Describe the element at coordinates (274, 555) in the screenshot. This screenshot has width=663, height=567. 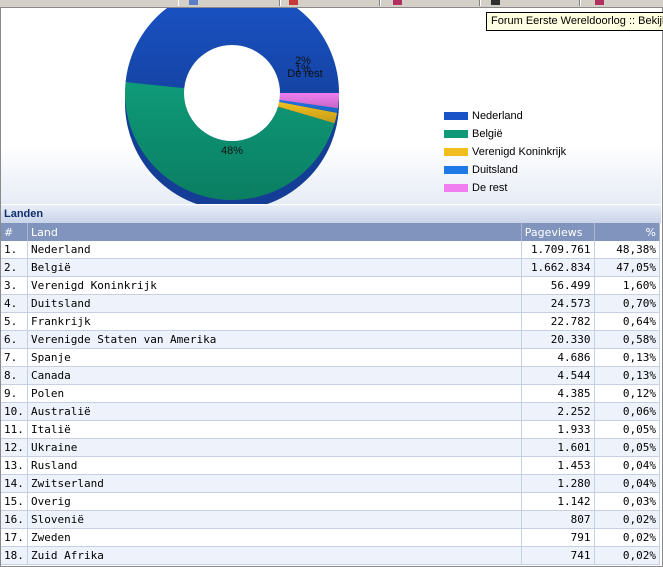
I see `country-cell: Zuid Afrika` at that location.